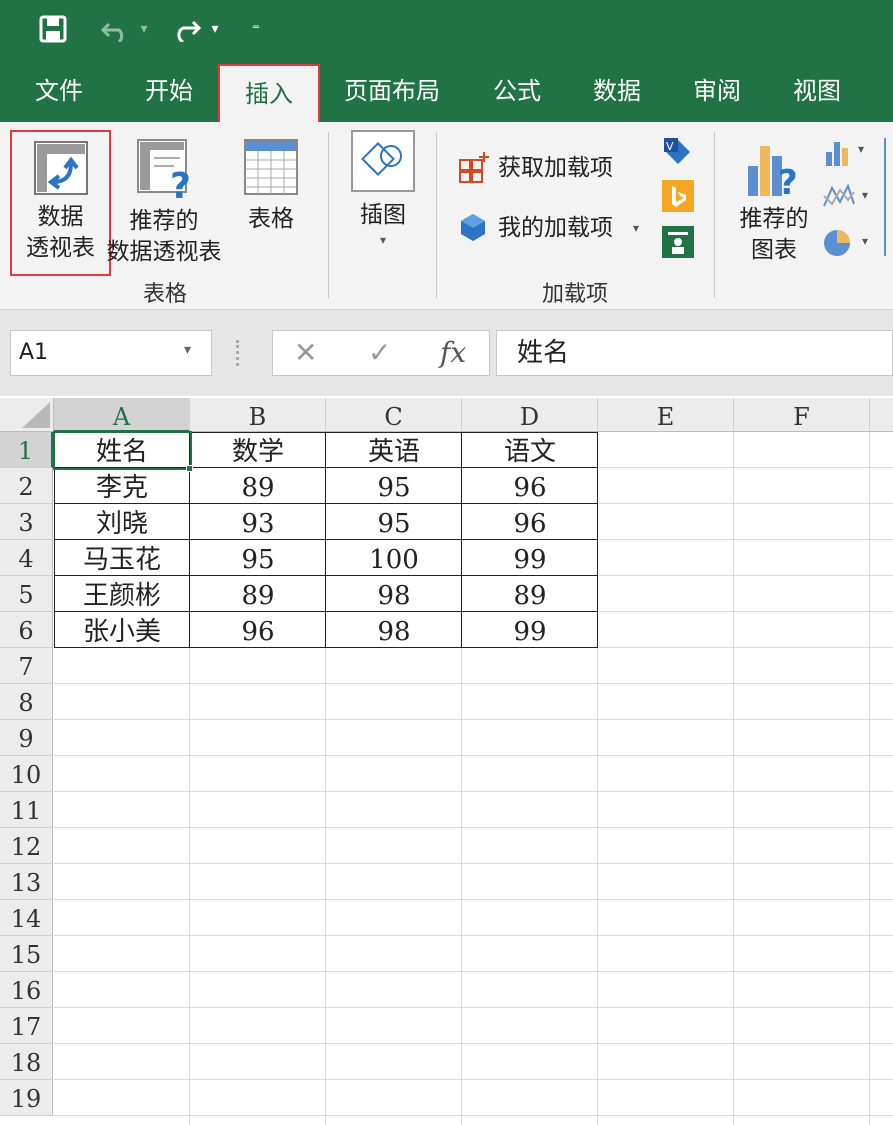 The width and height of the screenshot is (893, 1125). Describe the element at coordinates (774, 250) in the screenshot. I see `recommended-charts-label-2: 图表` at that location.